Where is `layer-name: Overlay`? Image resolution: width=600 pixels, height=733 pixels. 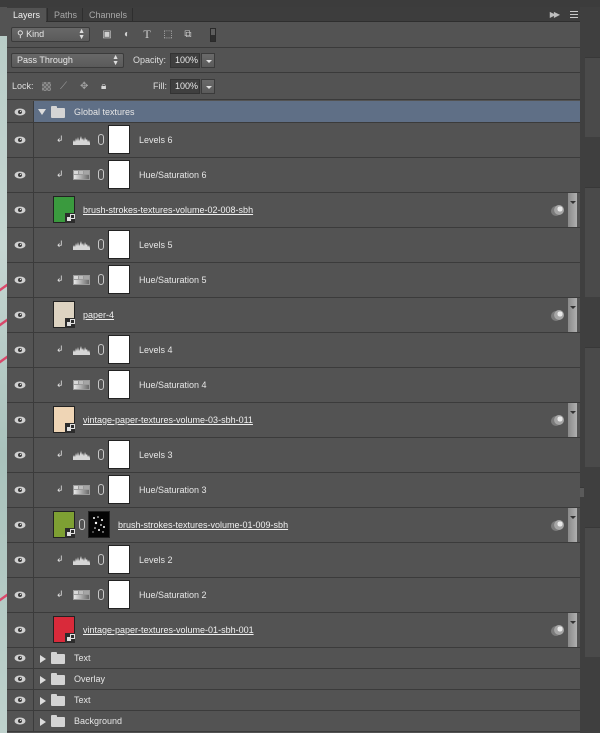
layer-name: Overlay is located at coordinates (89, 679).